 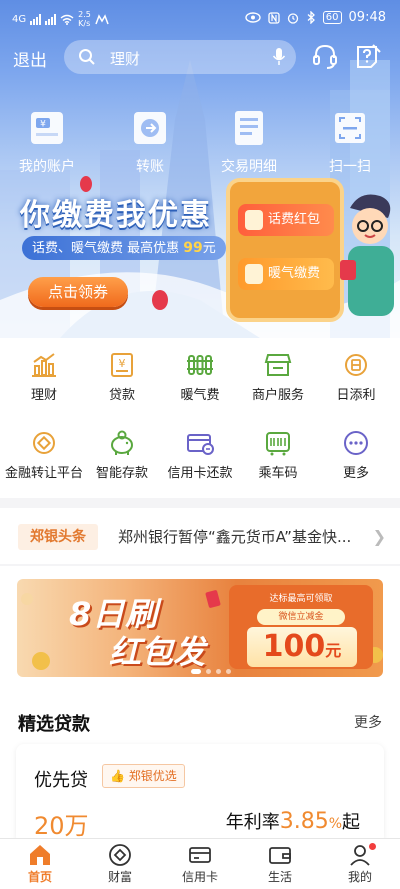 I want to click on more-link: 更多, so click(x=368, y=722).